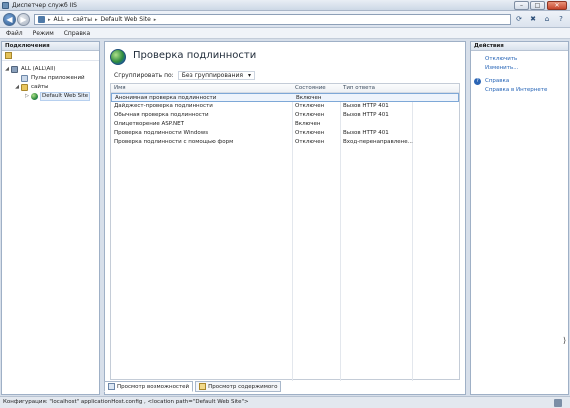 The height and width of the screenshot is (408, 570). What do you see at coordinates (547, 19) in the screenshot?
I see `home-icon: ⌂` at bounding box center [547, 19].